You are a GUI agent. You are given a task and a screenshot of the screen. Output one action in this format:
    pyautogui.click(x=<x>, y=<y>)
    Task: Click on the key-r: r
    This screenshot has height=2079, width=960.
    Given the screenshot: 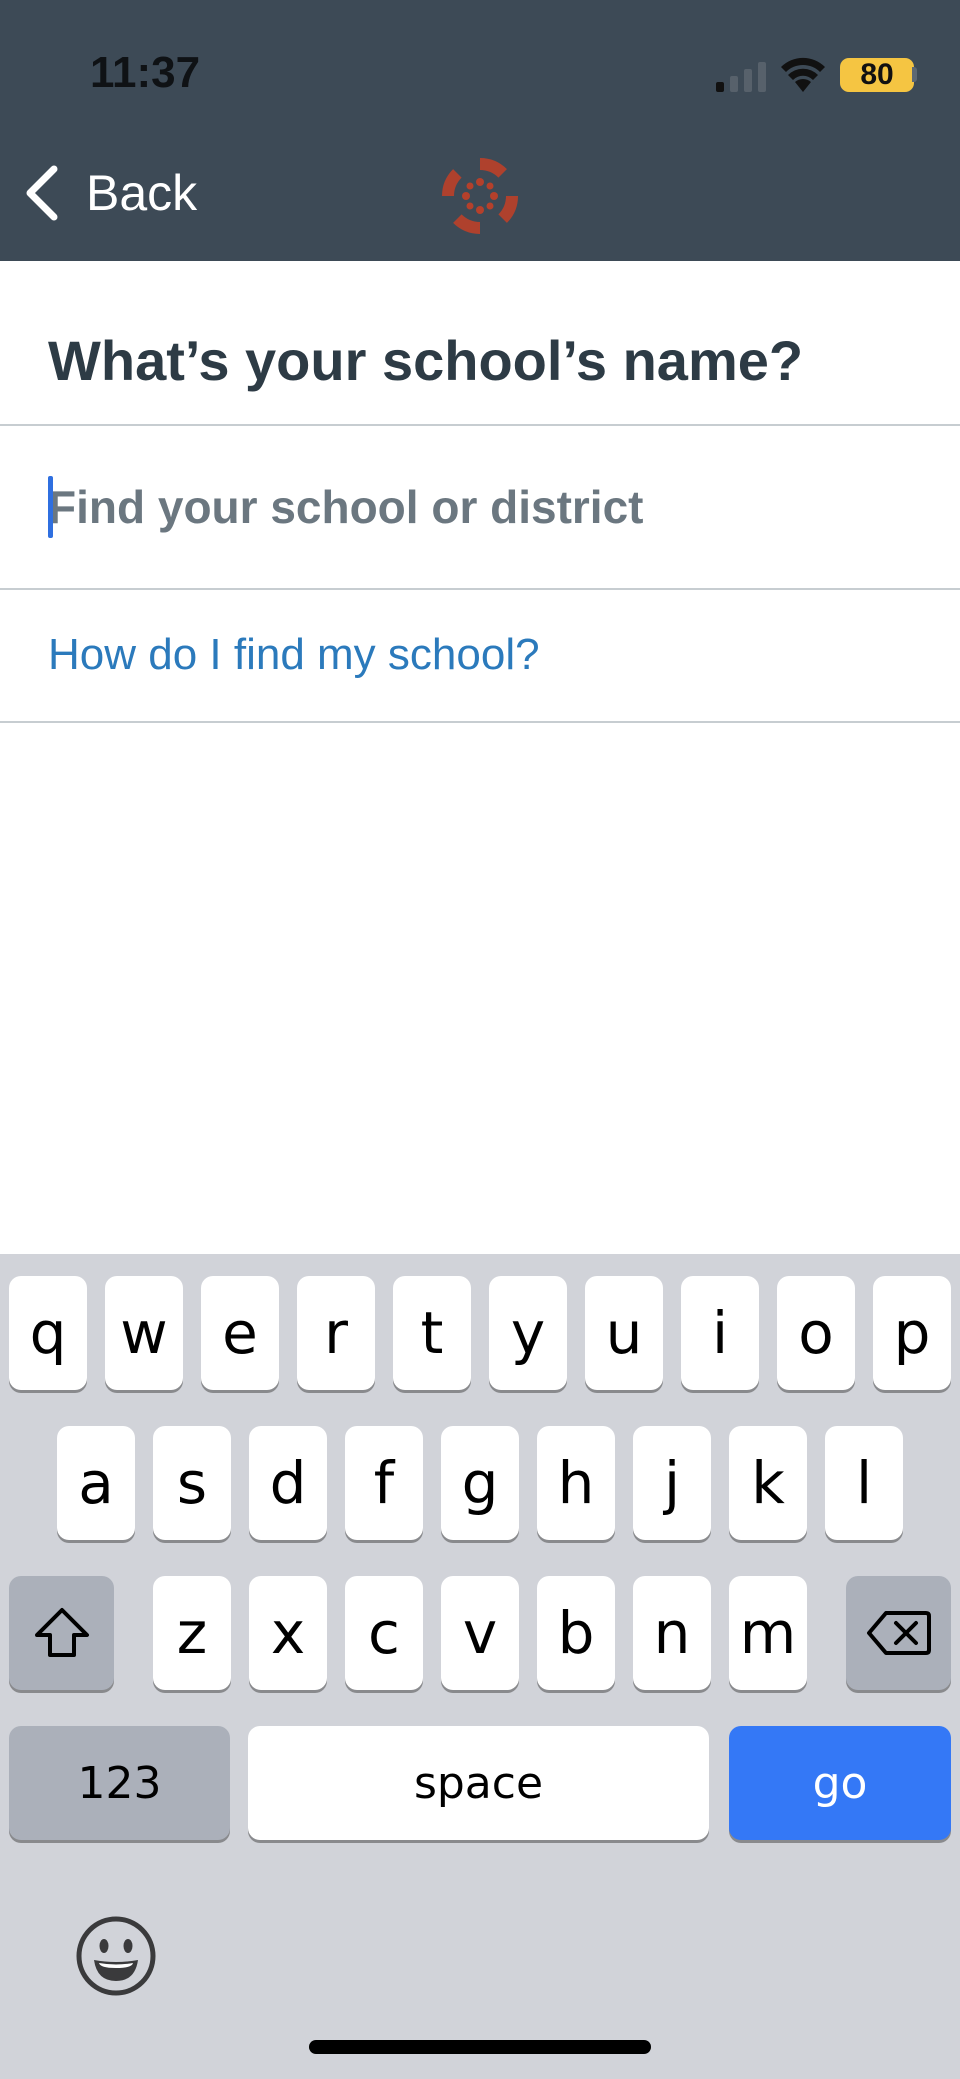 What is the action you would take?
    pyautogui.click(x=336, y=1333)
    